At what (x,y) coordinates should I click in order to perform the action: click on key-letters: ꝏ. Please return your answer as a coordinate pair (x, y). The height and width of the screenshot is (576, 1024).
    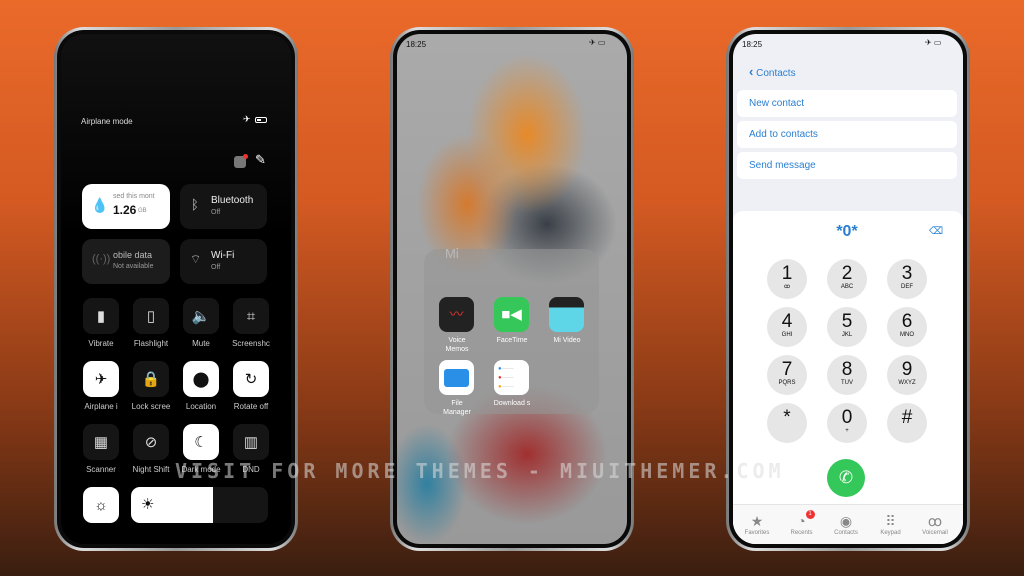
    Looking at the image, I should click on (787, 287).